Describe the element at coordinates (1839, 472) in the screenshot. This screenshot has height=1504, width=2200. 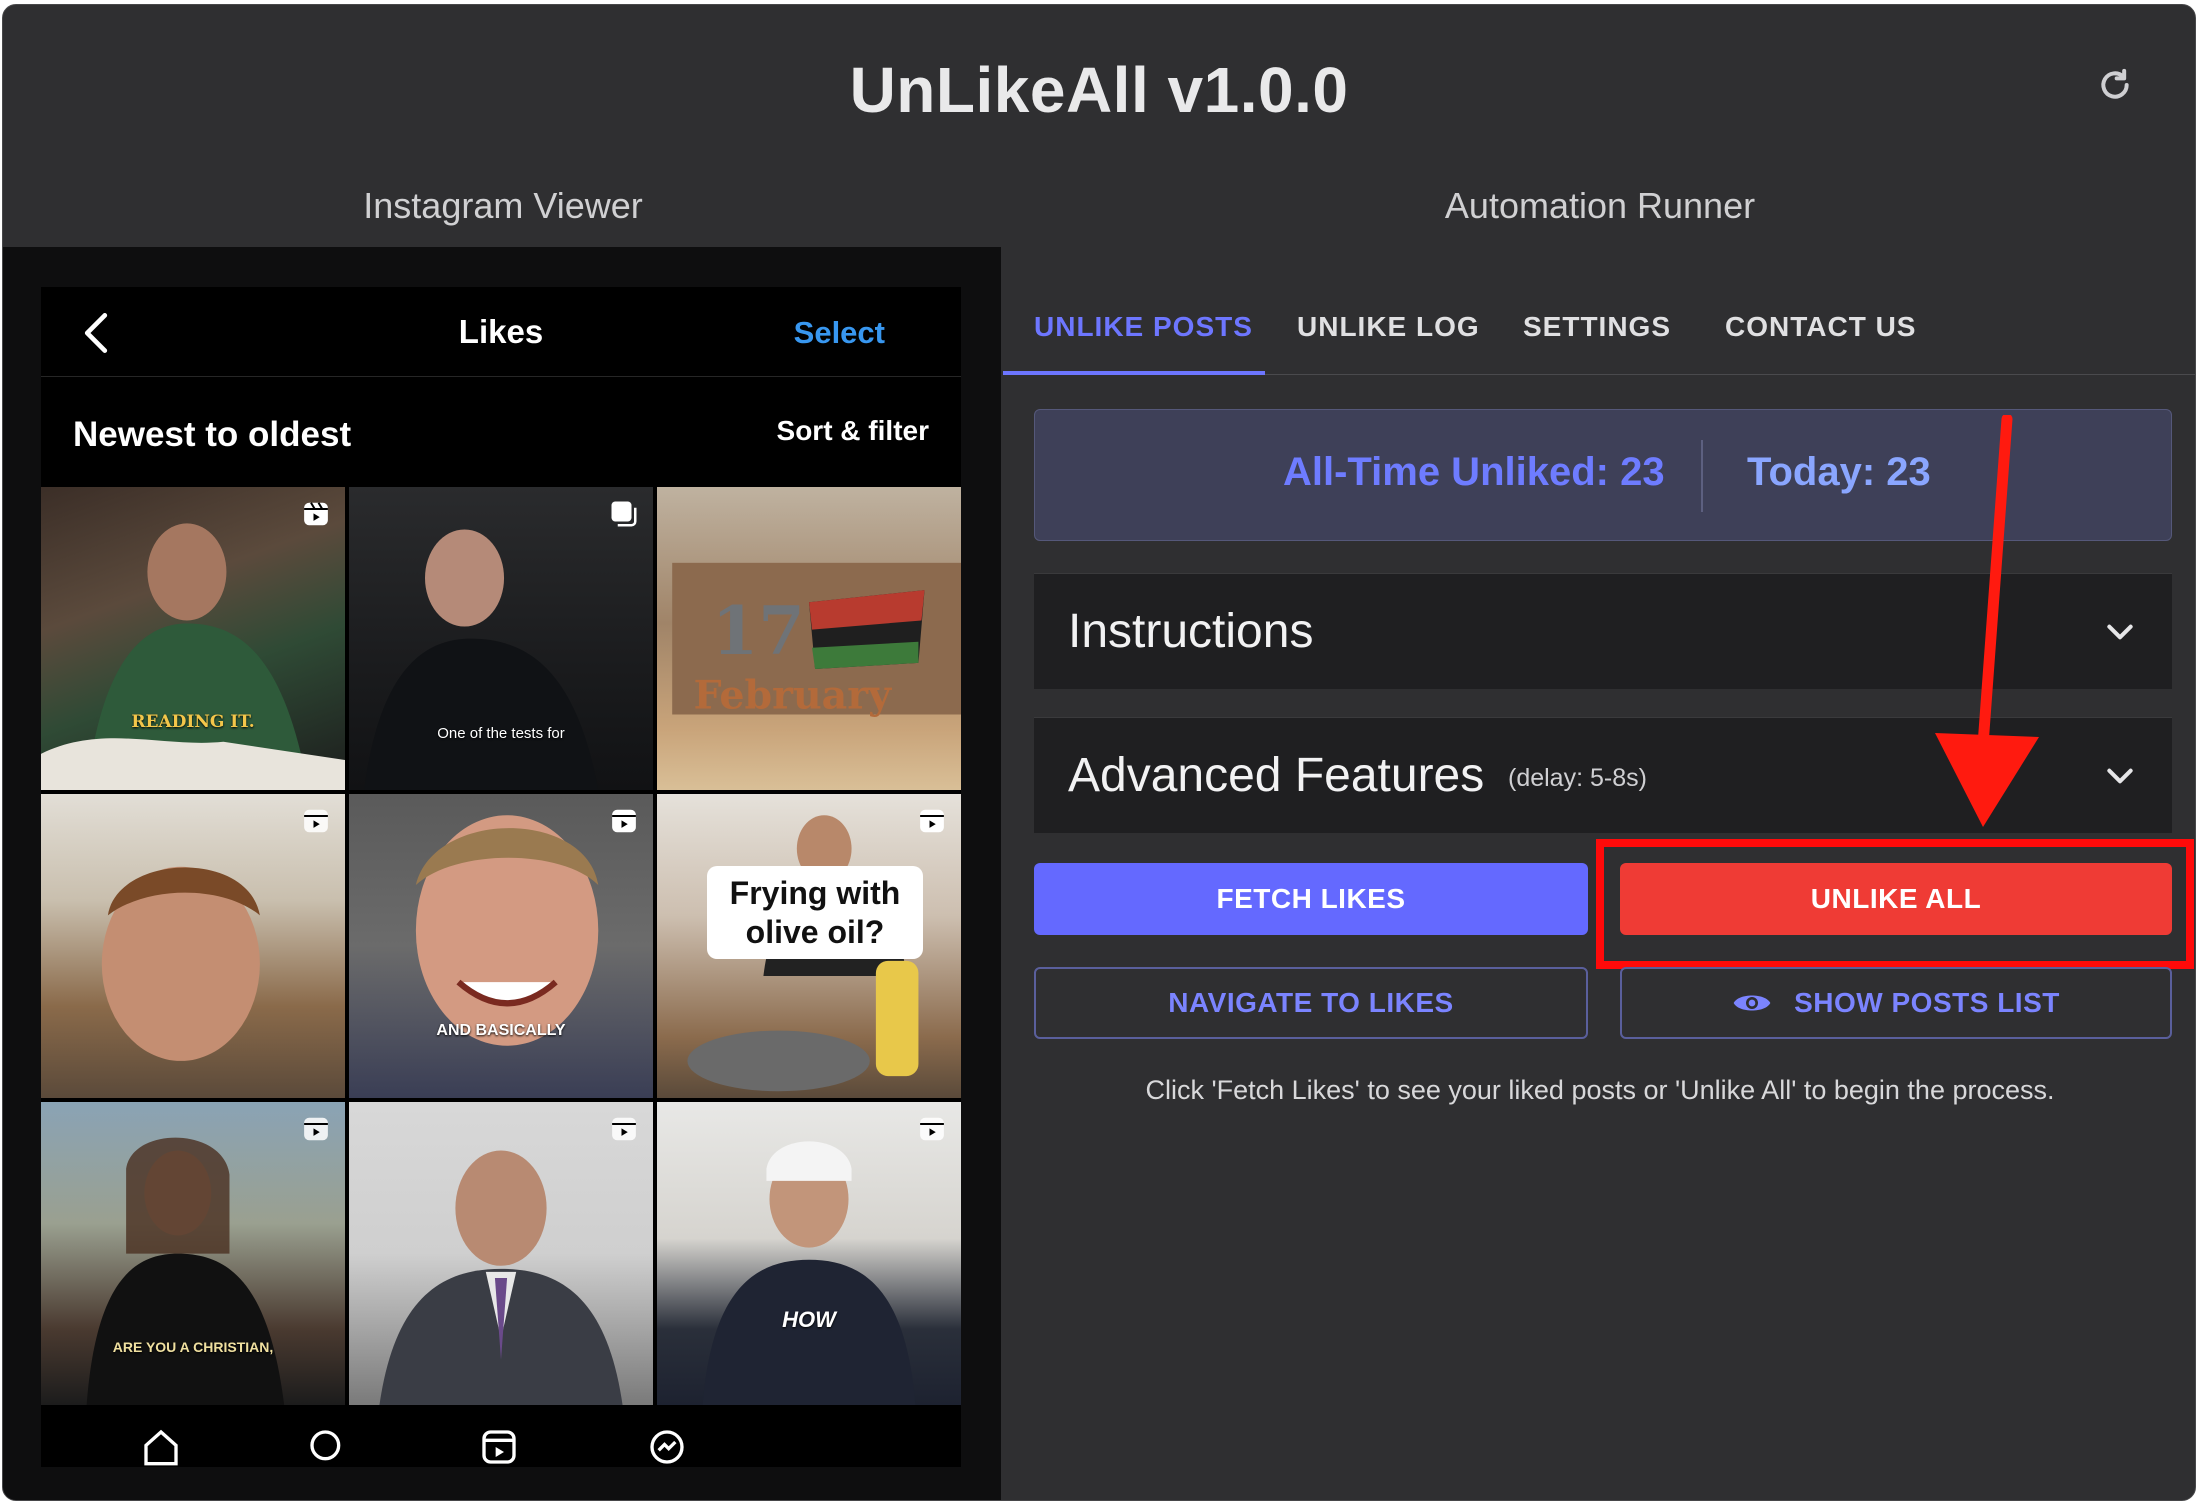
I see `today-unliked-stat: Today: 23` at that location.